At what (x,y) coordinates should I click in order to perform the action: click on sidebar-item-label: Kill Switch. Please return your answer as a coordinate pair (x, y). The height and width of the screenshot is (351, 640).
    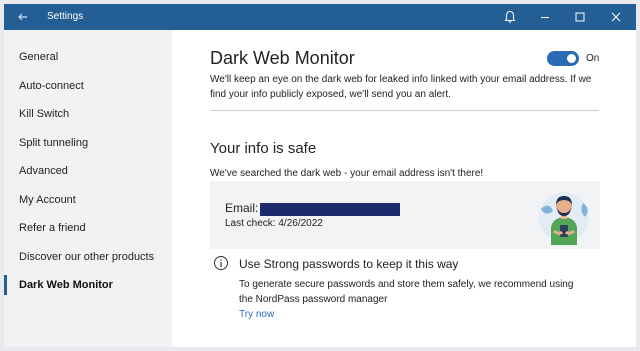
    Looking at the image, I should click on (44, 114).